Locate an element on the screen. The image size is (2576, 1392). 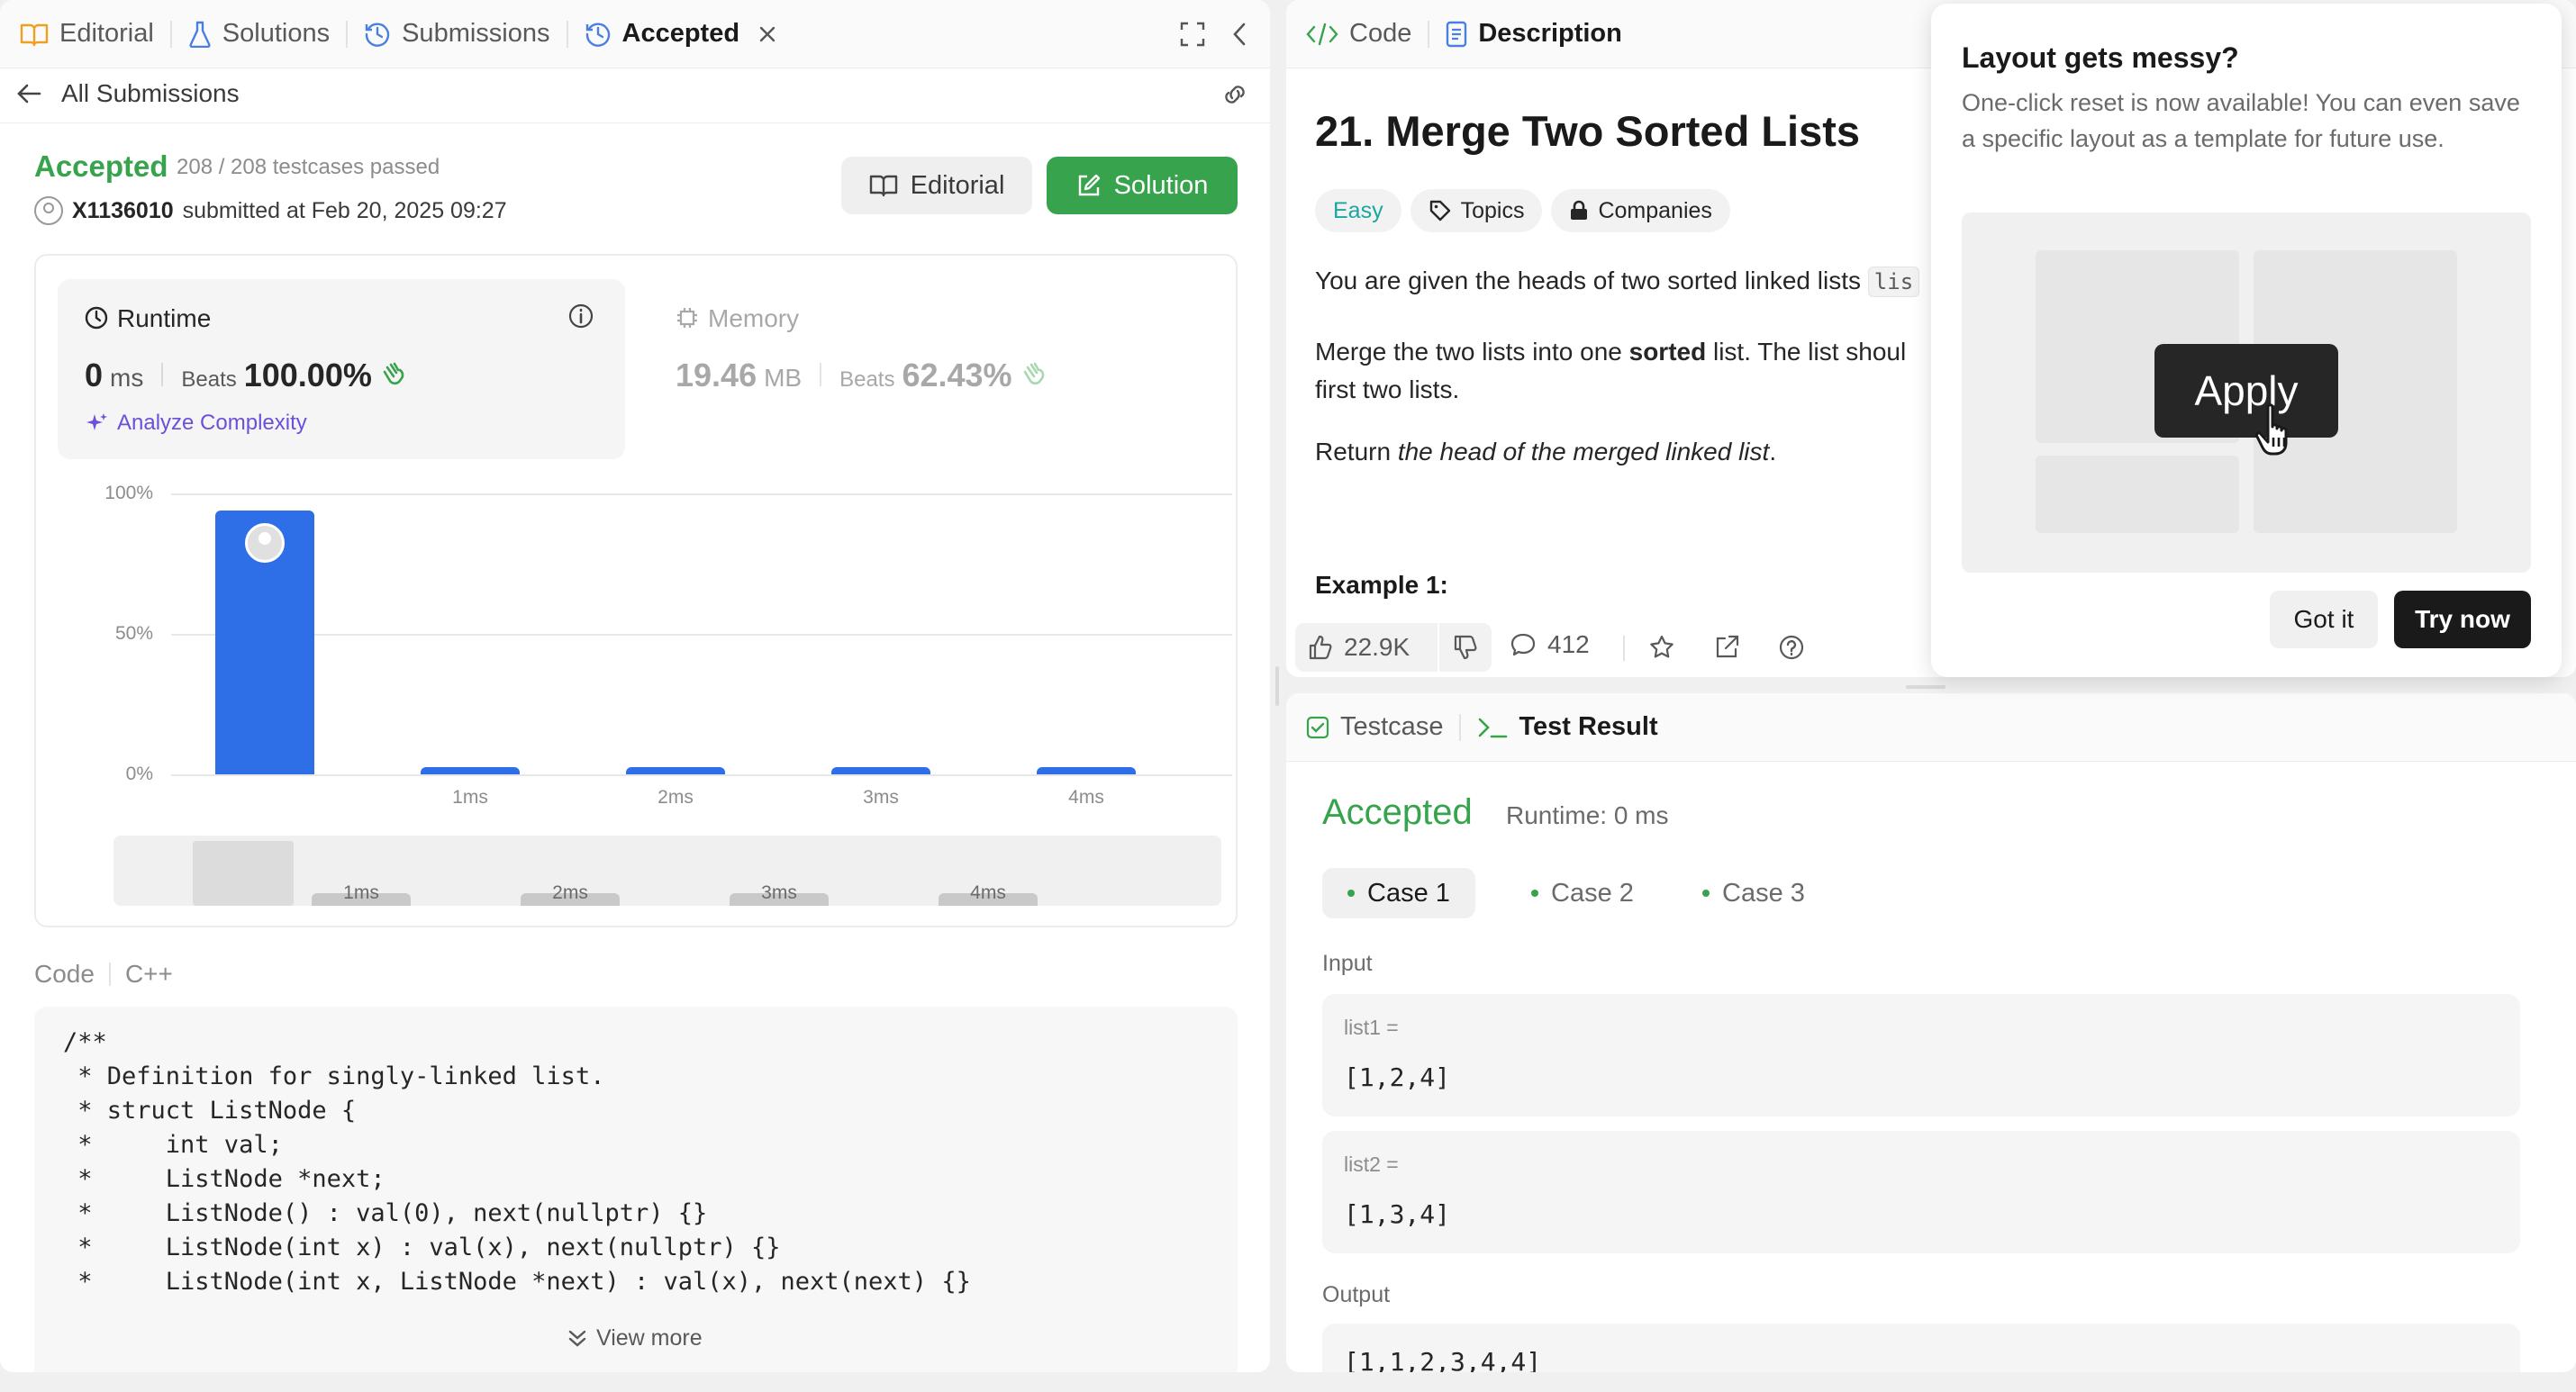
avatar is located at coordinates (48, 210).